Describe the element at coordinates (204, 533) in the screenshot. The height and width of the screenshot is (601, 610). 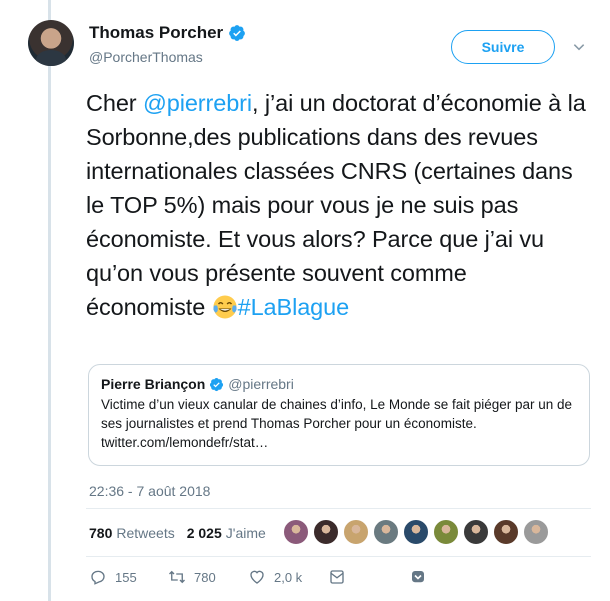
I see `likes-count: 2 025` at that location.